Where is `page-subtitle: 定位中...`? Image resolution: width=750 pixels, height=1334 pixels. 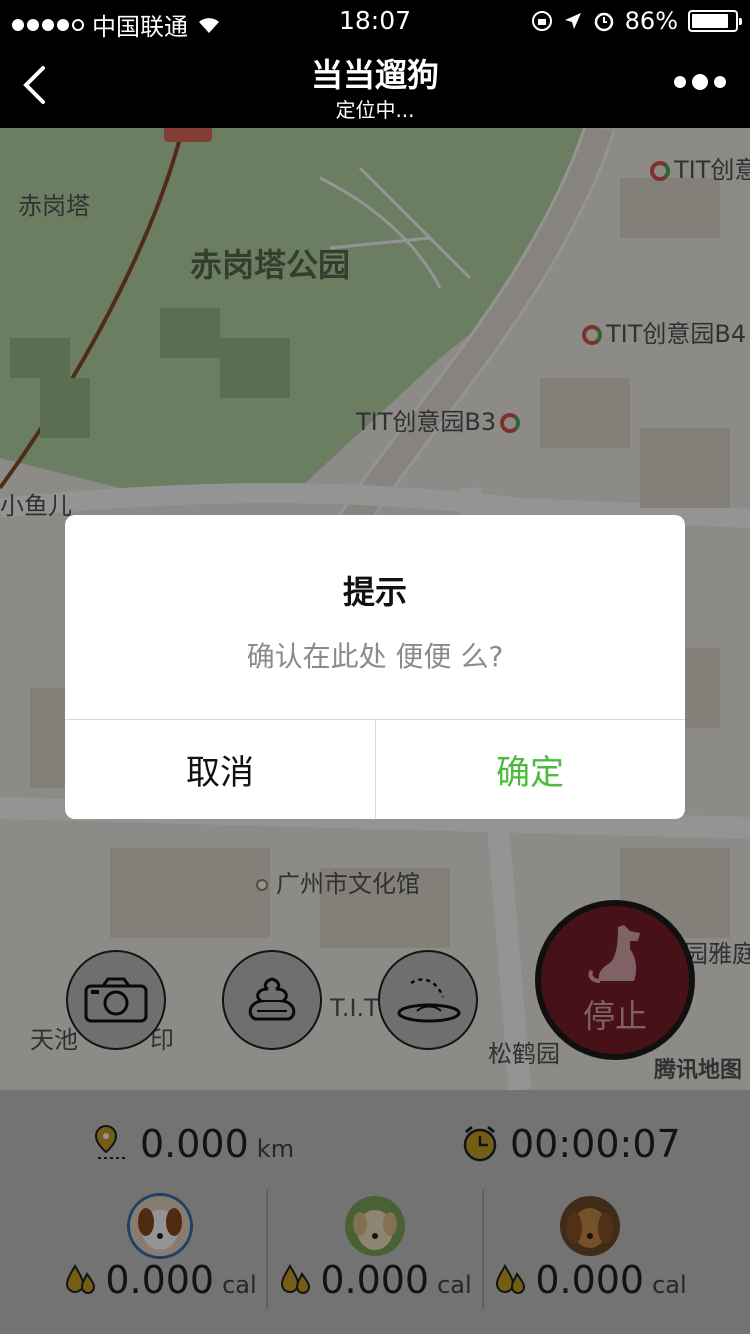
page-subtitle: 定位中... is located at coordinates (375, 110).